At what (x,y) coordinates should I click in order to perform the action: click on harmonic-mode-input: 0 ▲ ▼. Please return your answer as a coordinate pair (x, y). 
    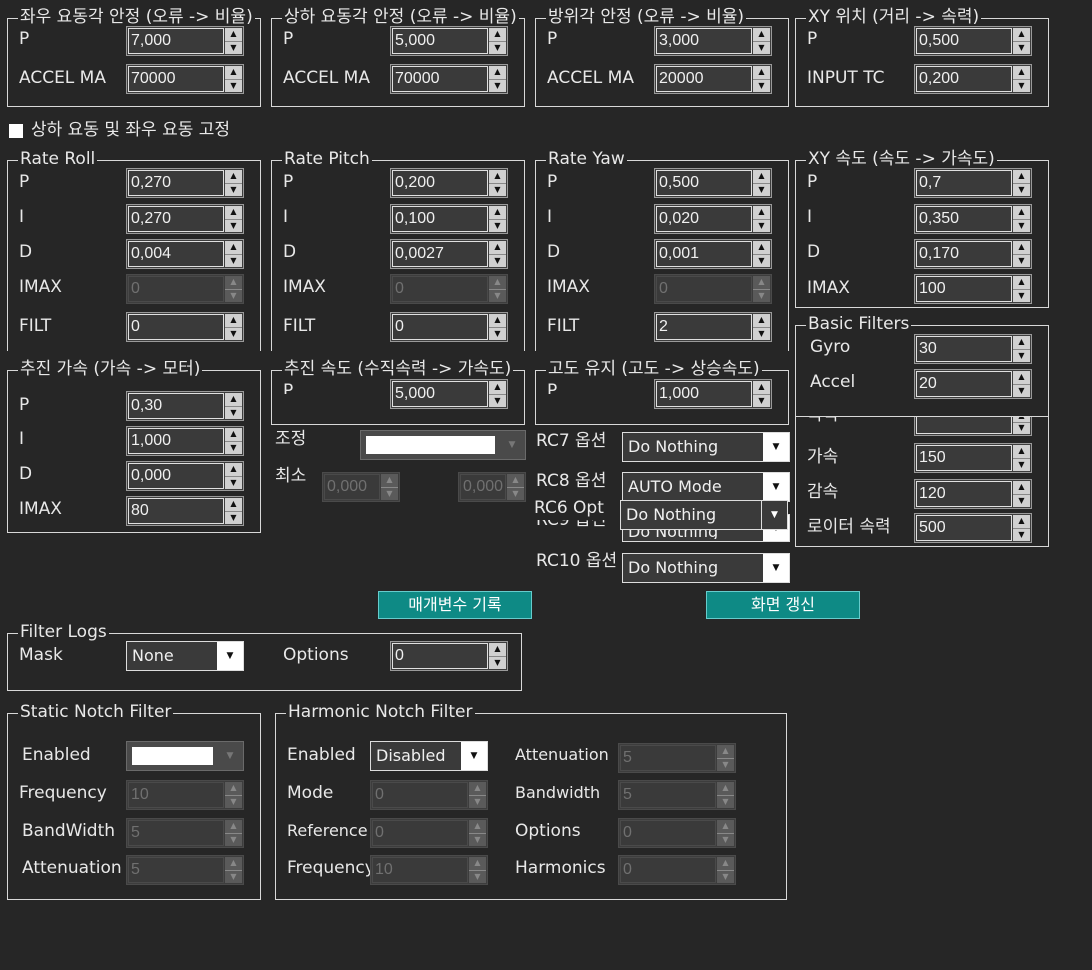
    Looking at the image, I should click on (429, 795).